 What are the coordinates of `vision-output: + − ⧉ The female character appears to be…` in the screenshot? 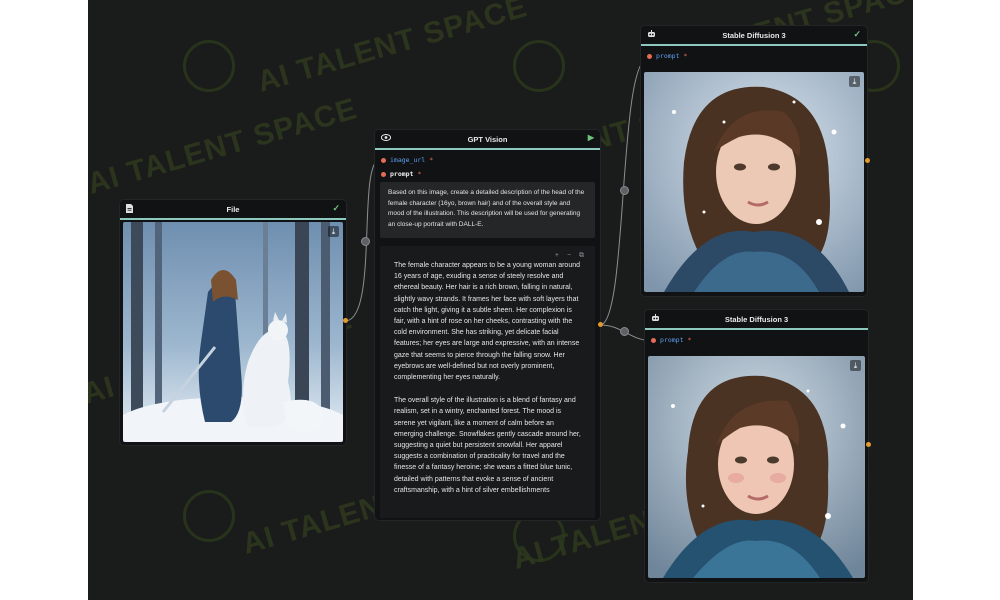 It's located at (487, 382).